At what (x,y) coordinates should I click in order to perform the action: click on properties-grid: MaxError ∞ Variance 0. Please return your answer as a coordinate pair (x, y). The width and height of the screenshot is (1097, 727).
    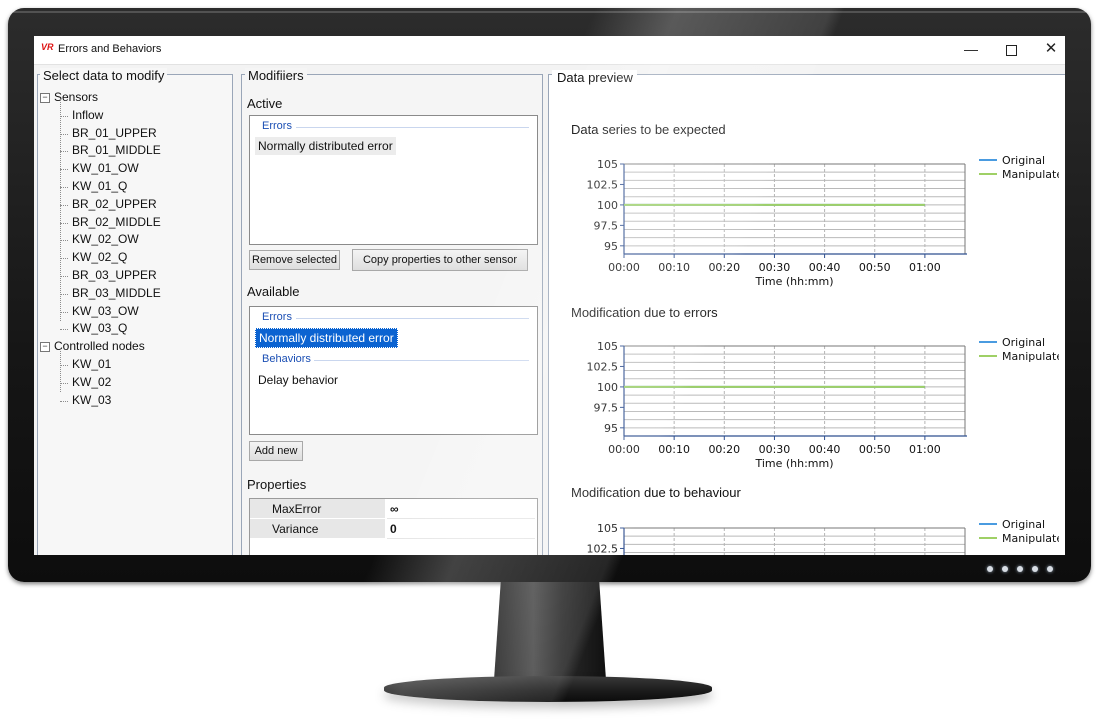
    Looking at the image, I should click on (393, 526).